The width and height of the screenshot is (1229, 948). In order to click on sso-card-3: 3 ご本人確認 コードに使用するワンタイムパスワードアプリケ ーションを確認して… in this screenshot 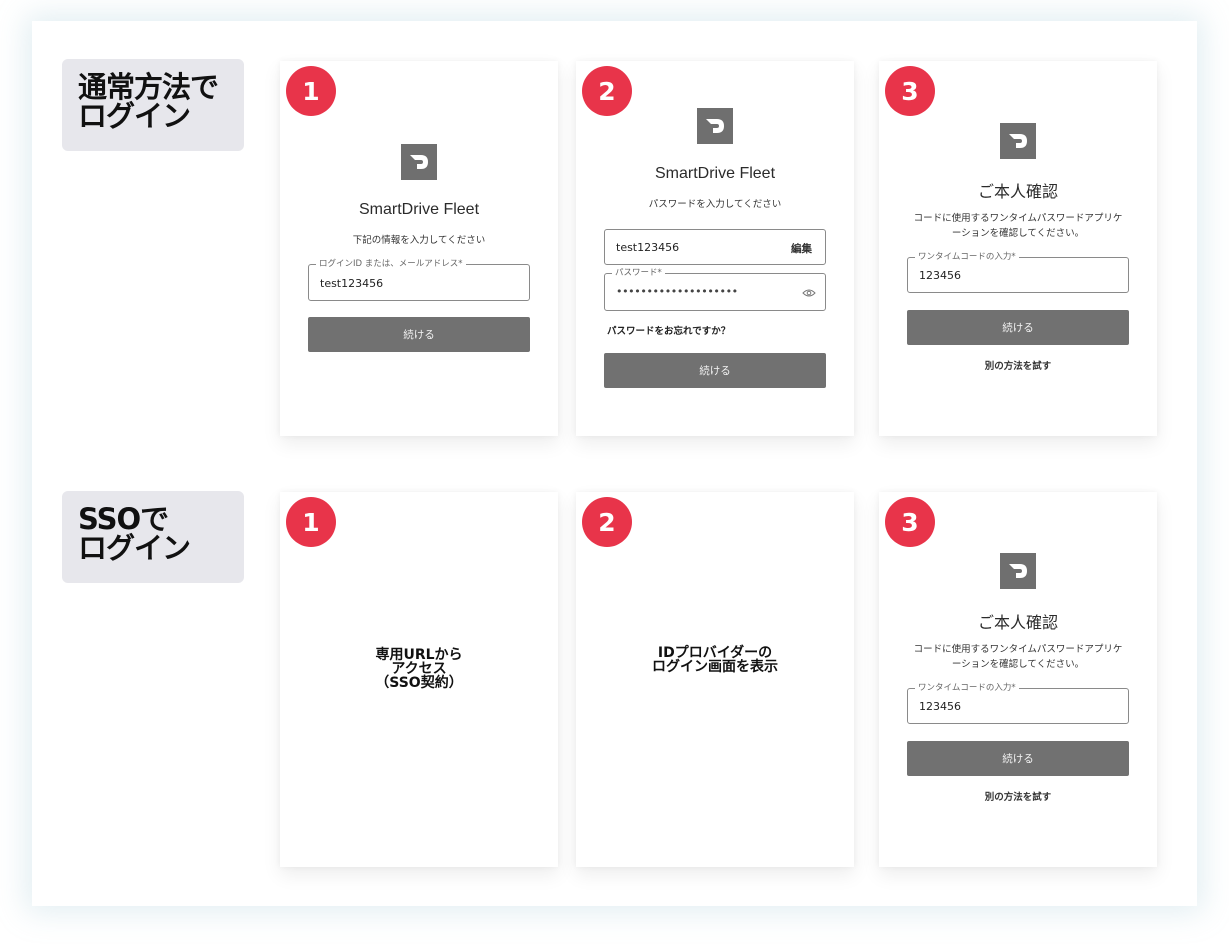, I will do `click(1018, 679)`.